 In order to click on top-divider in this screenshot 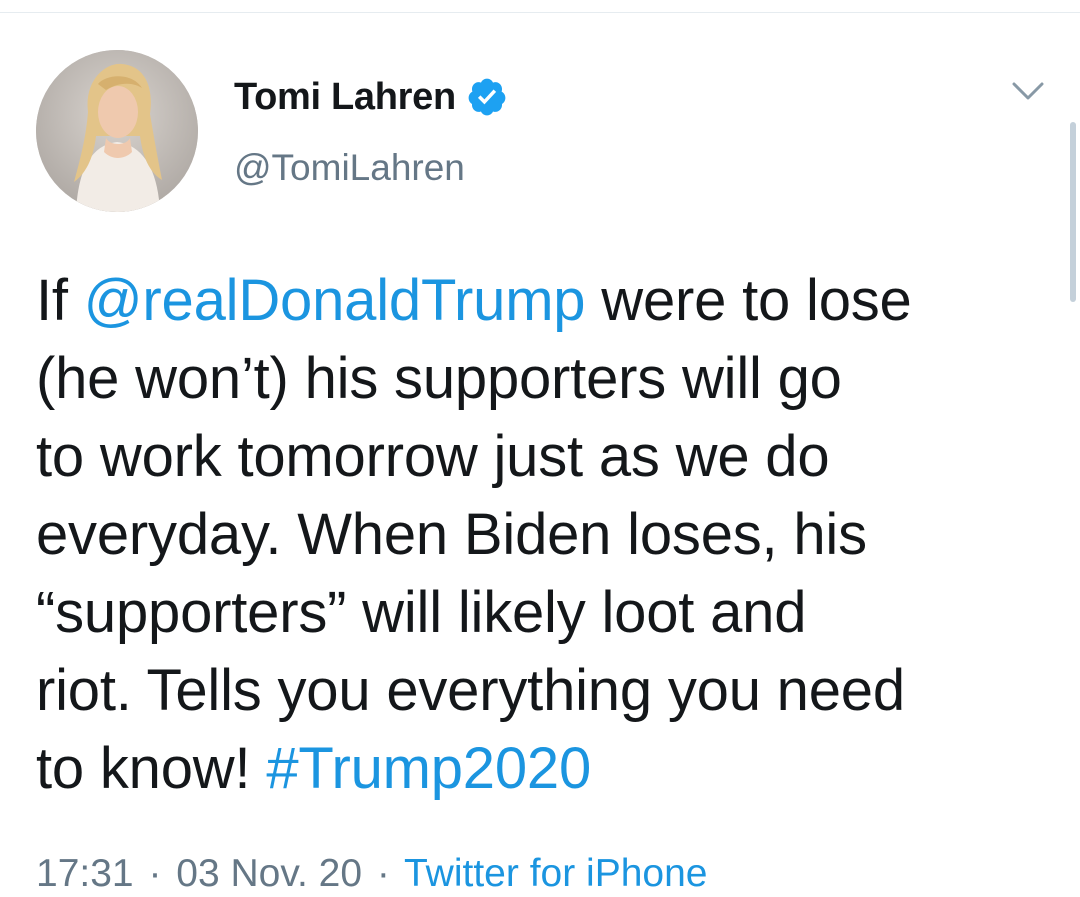, I will do `click(540, 12)`.